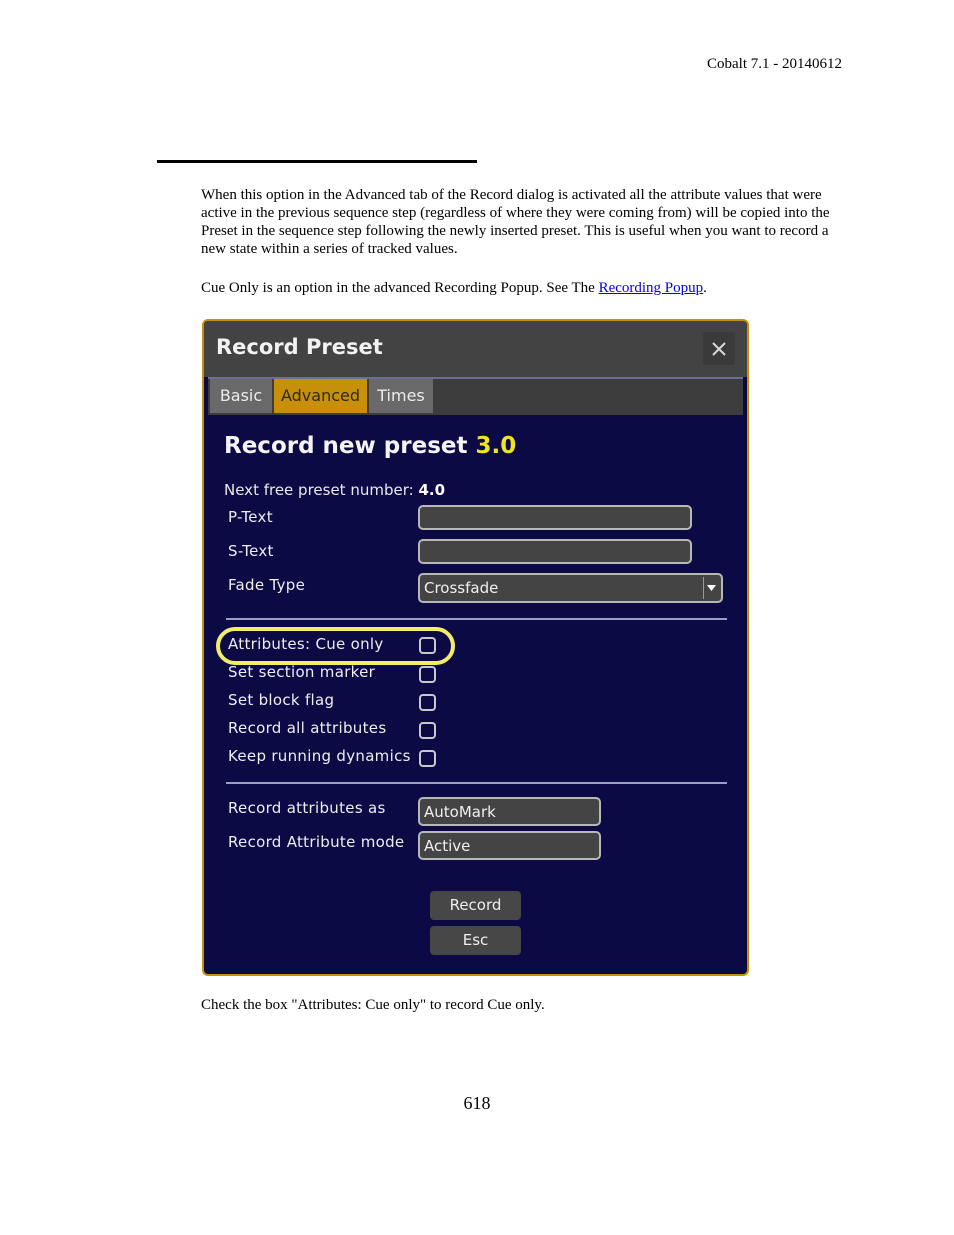  Describe the element at coordinates (350, 446) in the screenshot. I see `heading-text: Record new preset` at that location.